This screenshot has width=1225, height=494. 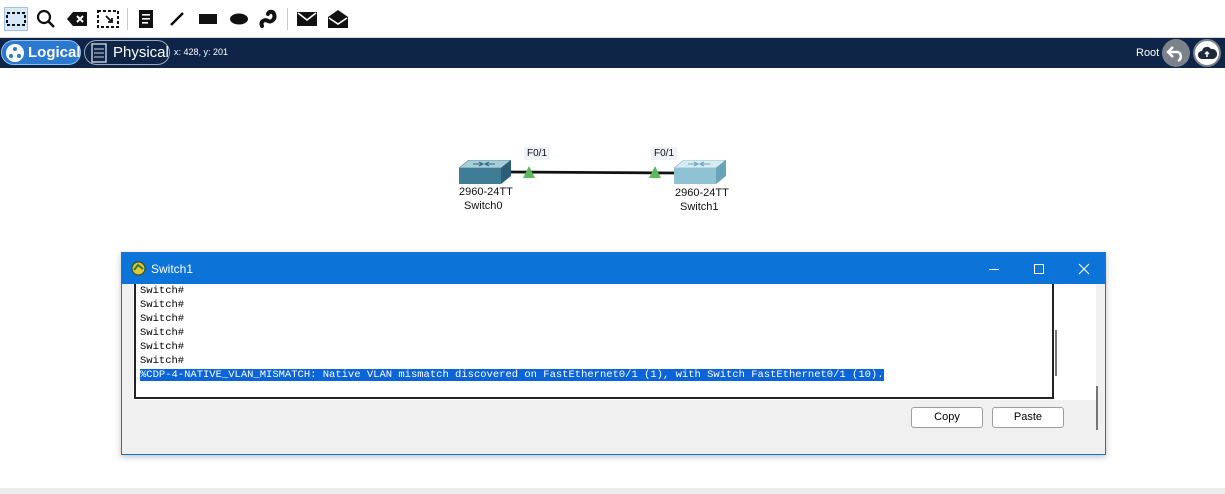 I want to click on physical-label: Physical, so click(x=141, y=52).